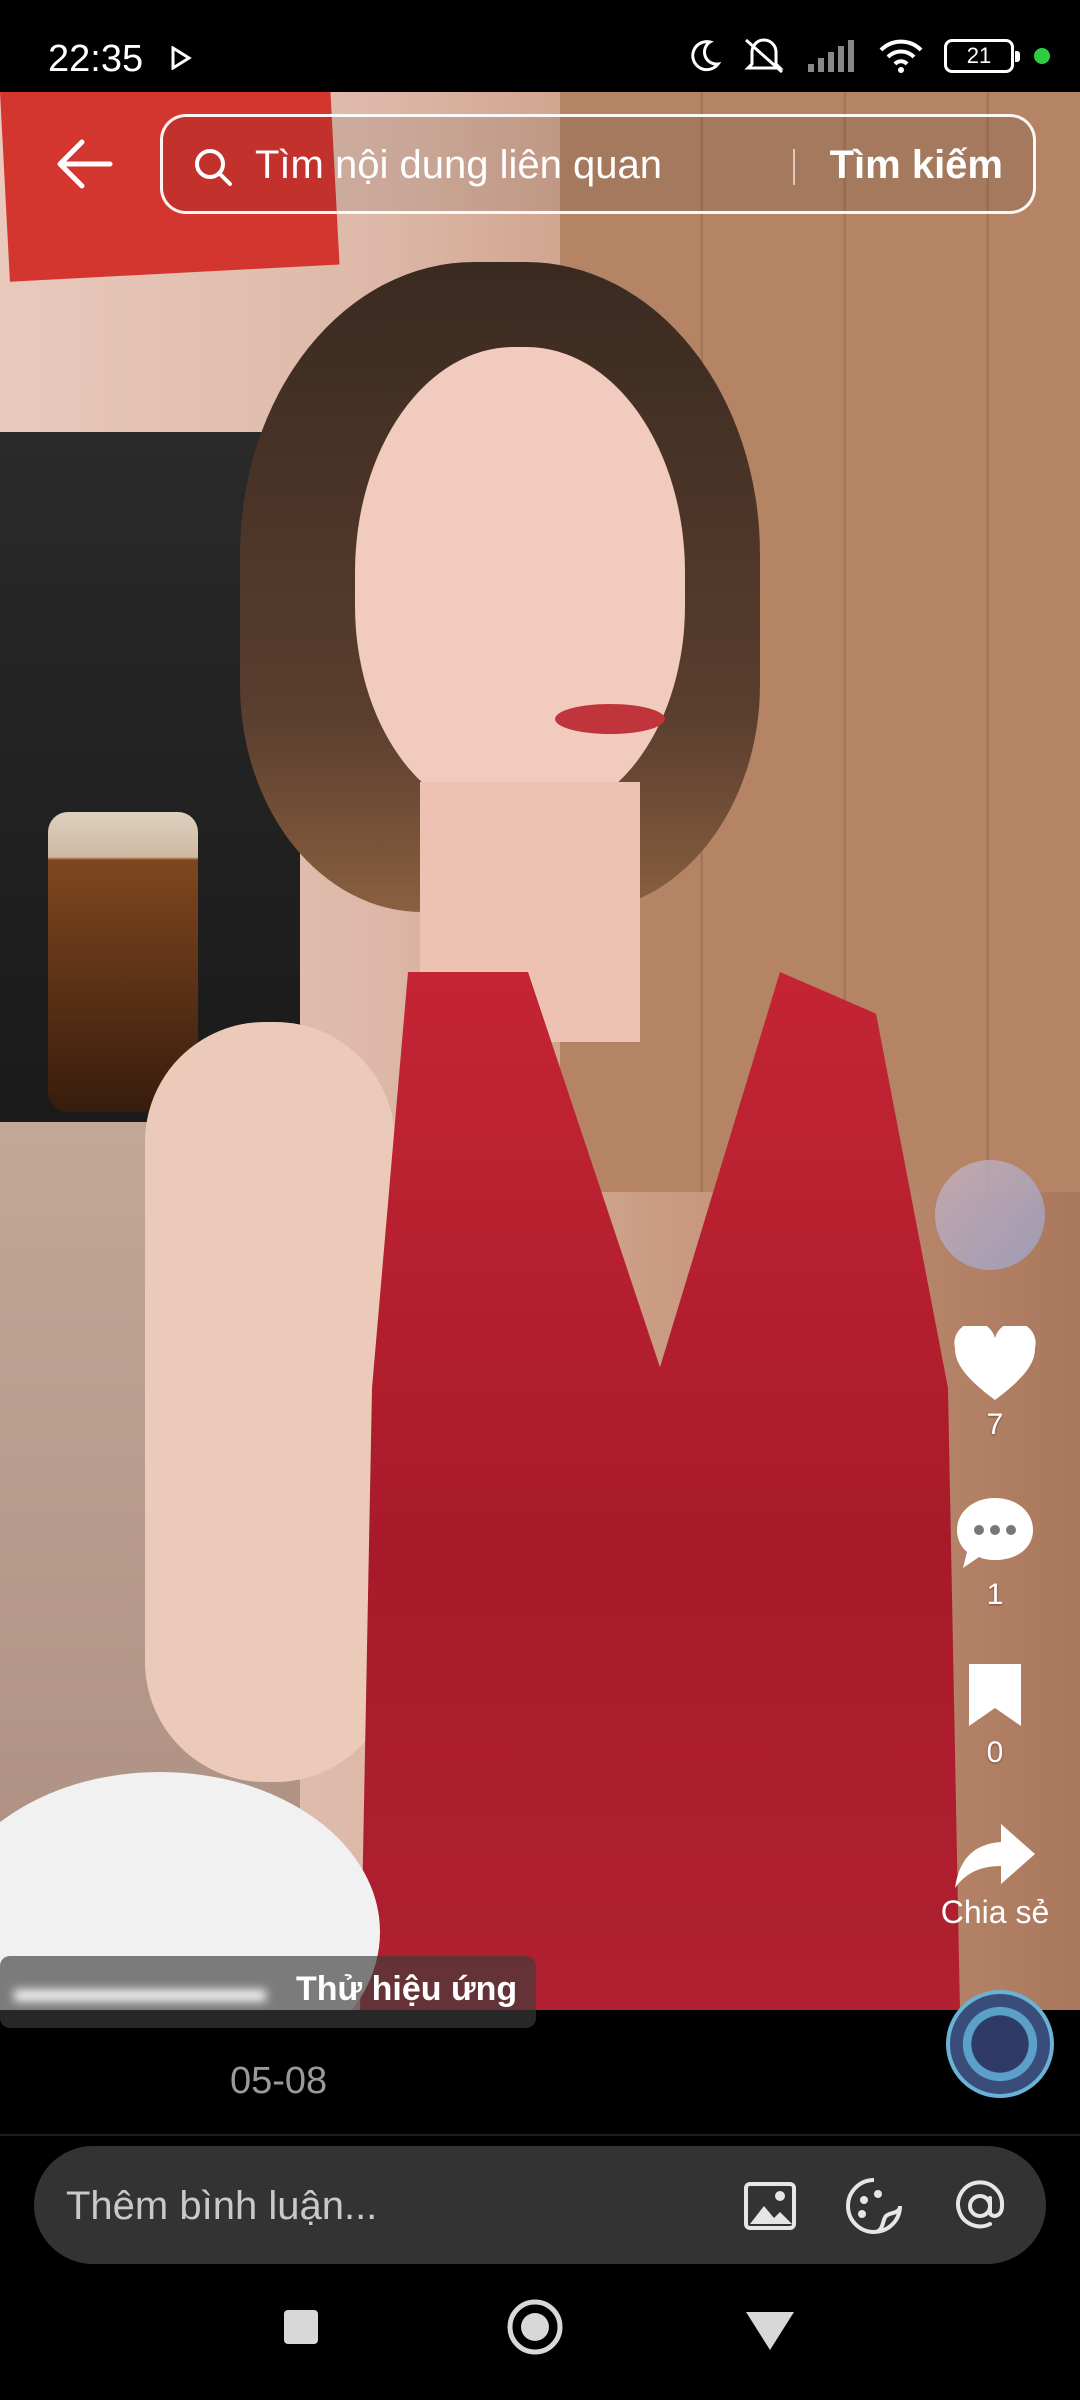  I want to click on play-icon, so click(181, 58).